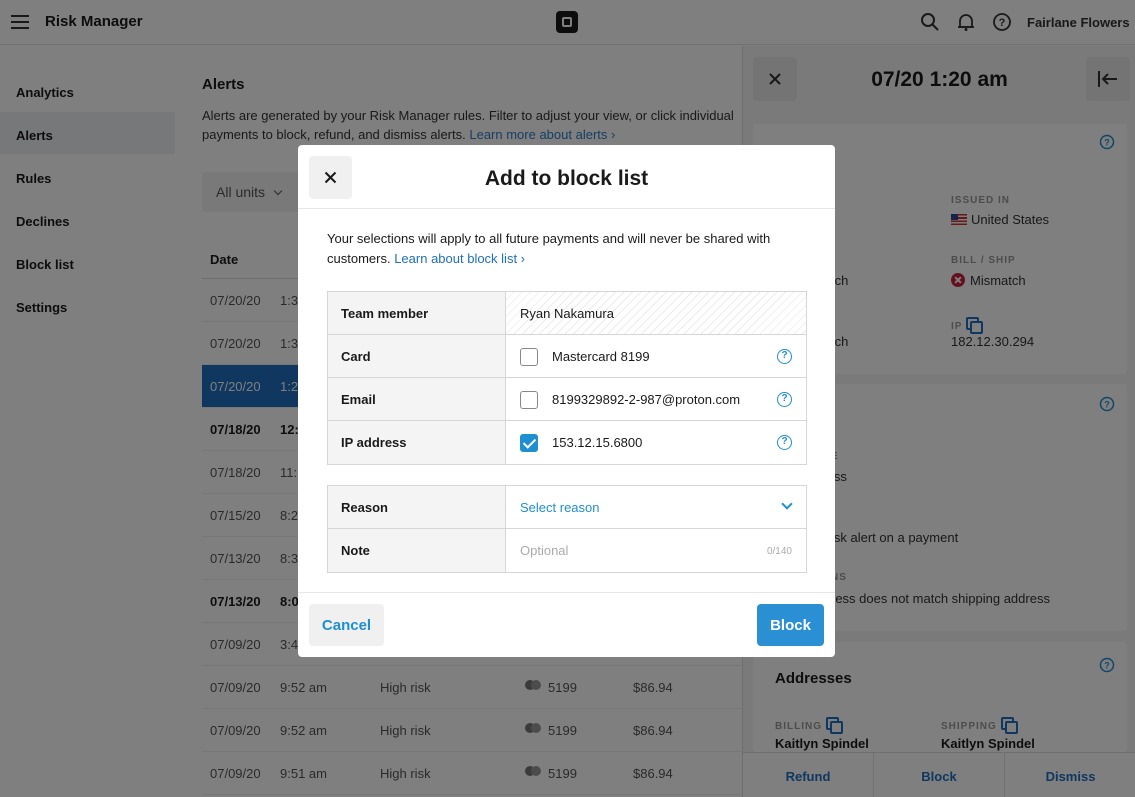 This screenshot has height=797, width=1135. Describe the element at coordinates (779, 551) in the screenshot. I see `note-char-counter: 0/140` at that location.